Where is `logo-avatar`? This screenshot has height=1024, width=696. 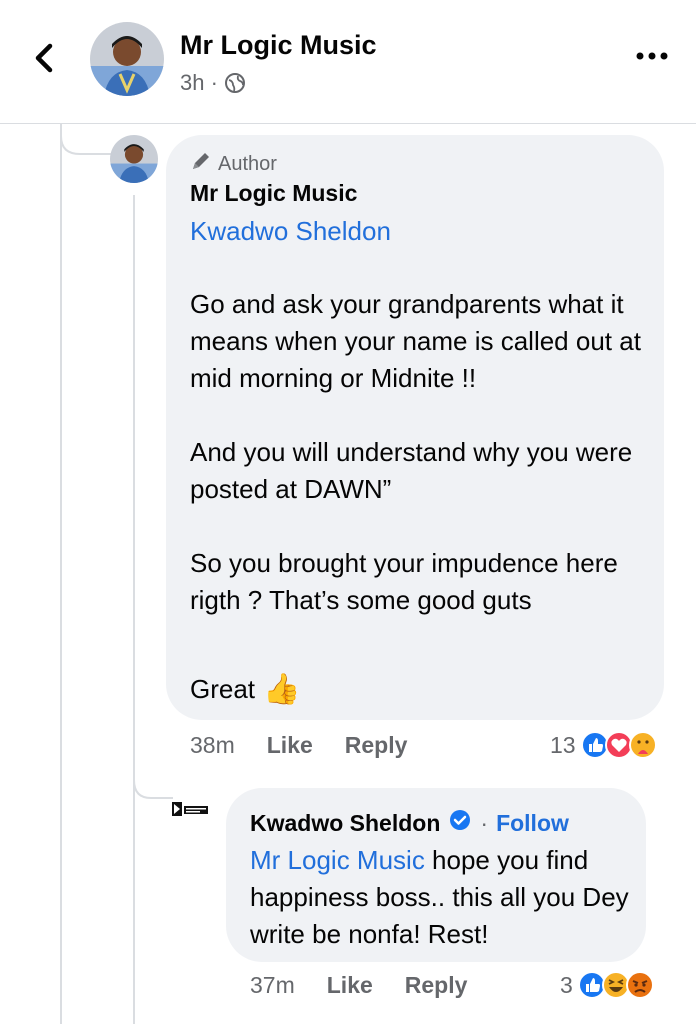
logo-avatar is located at coordinates (190, 810).